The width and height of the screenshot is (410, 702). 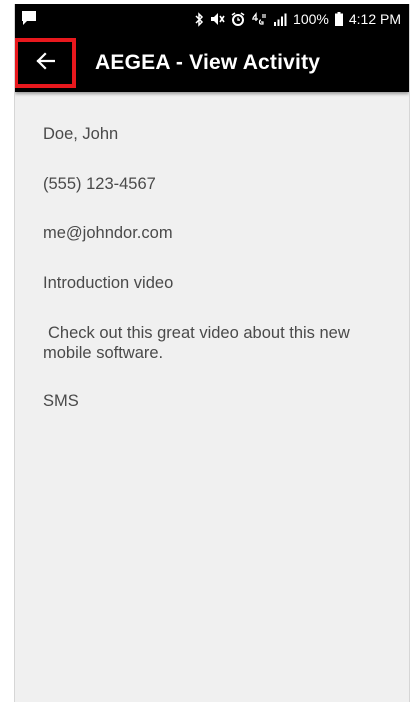 What do you see at coordinates (81, 134) in the screenshot?
I see `contact-name: Doe, John` at bounding box center [81, 134].